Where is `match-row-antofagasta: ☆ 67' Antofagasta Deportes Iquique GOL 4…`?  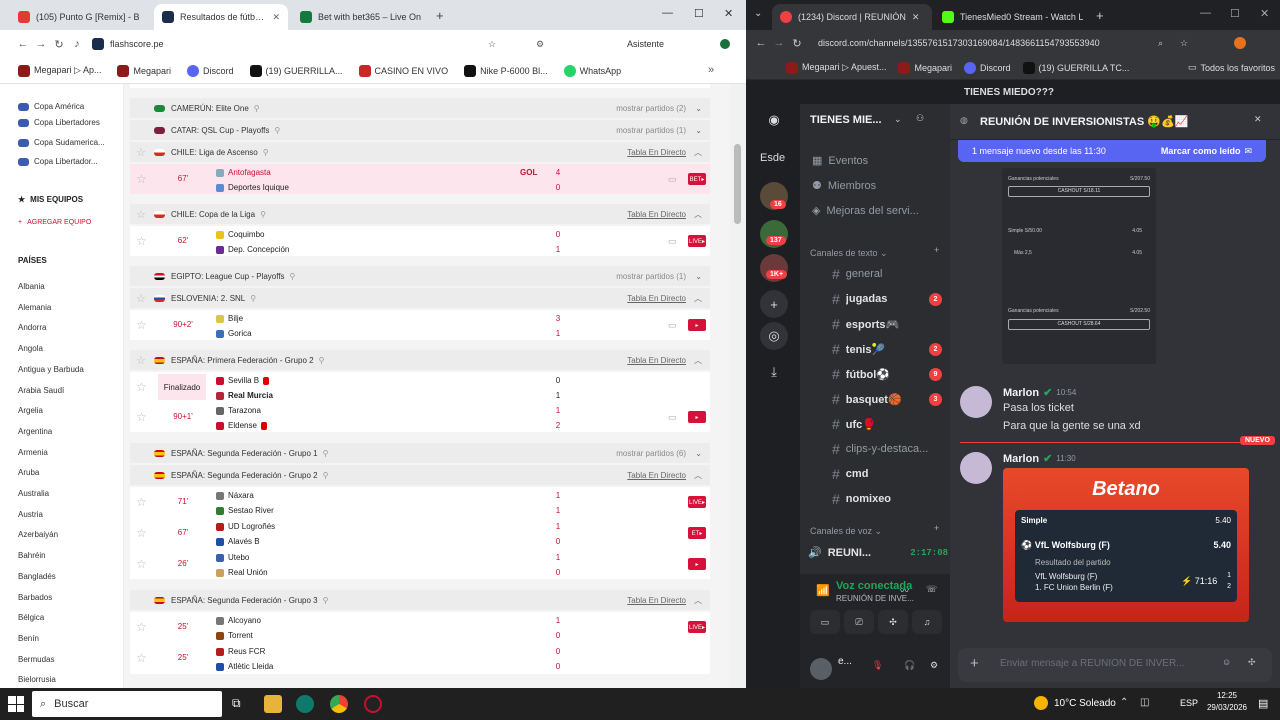 match-row-antofagasta: ☆ 67' Antofagasta Deportes Iquique GOL 4… is located at coordinates (420, 179).